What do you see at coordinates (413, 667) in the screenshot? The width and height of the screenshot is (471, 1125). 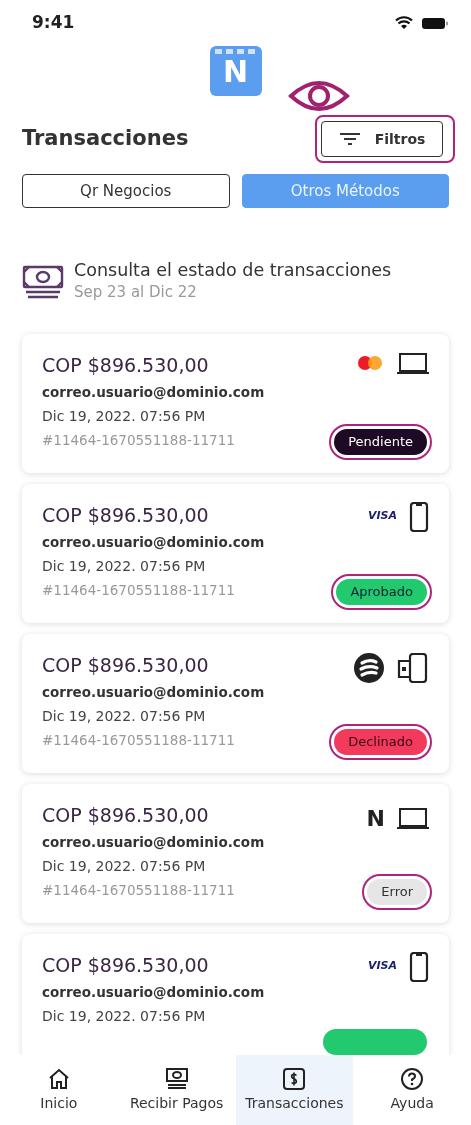 I see `phone-card-icon` at bounding box center [413, 667].